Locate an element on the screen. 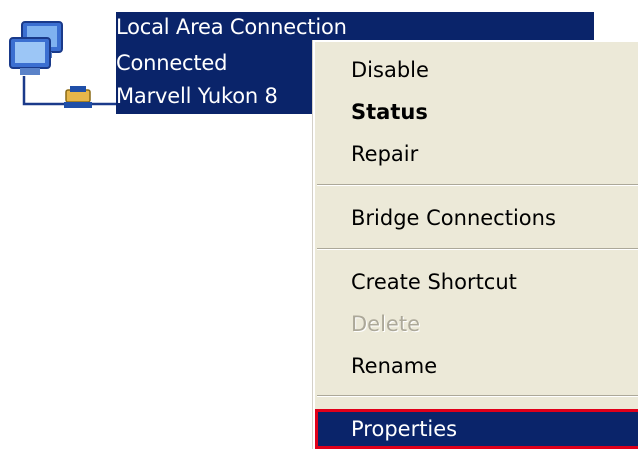  menu-item-label: Status is located at coordinates (389, 112).